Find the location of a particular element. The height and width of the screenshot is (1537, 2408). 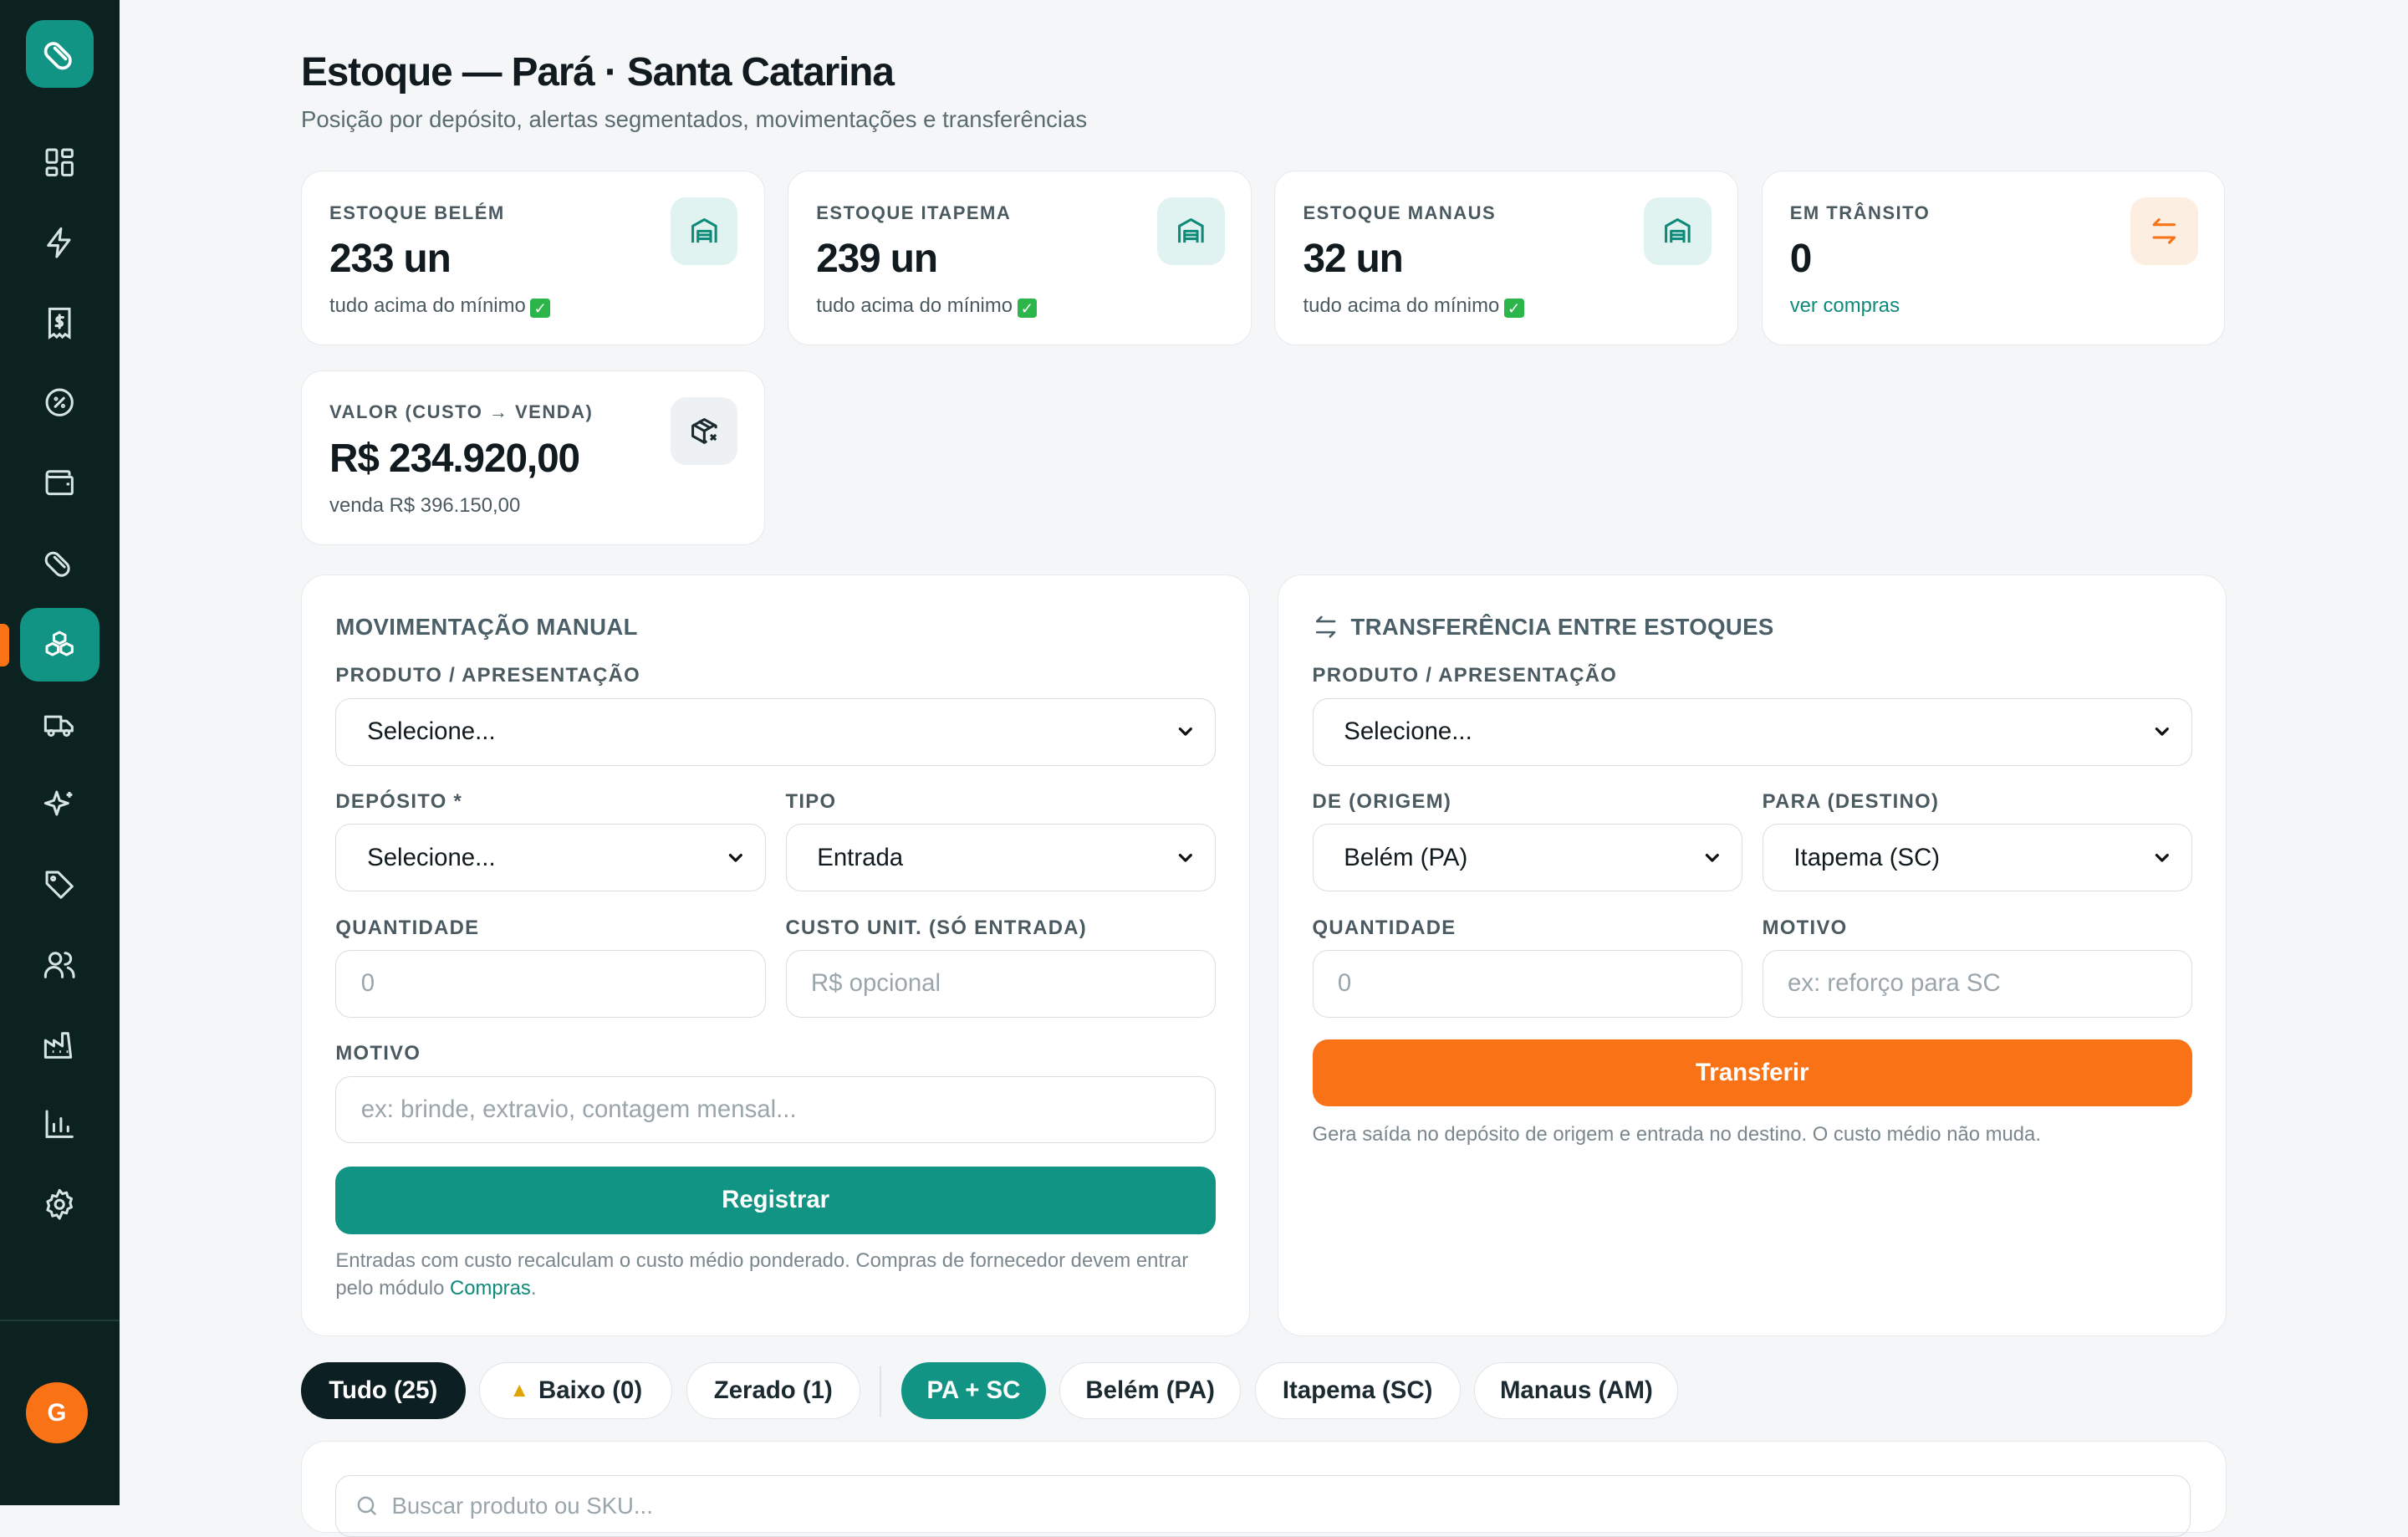

see-purchases-link: ver compras is located at coordinates (1845, 306).